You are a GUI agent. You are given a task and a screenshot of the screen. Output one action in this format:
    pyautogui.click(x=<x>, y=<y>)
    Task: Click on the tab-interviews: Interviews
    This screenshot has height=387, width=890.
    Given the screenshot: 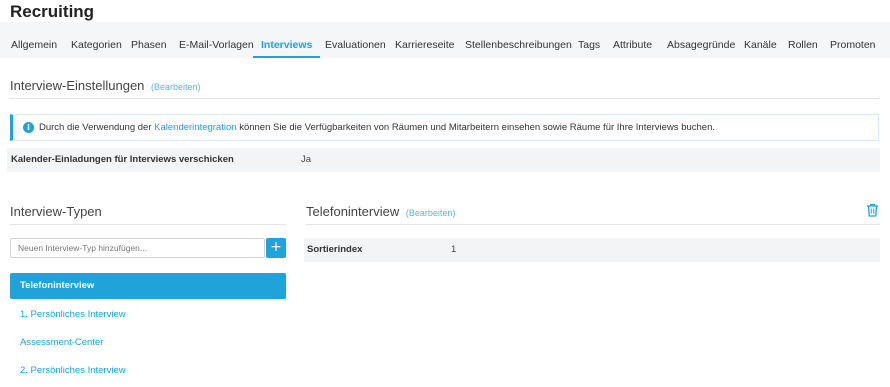 What is the action you would take?
    pyautogui.click(x=286, y=40)
    